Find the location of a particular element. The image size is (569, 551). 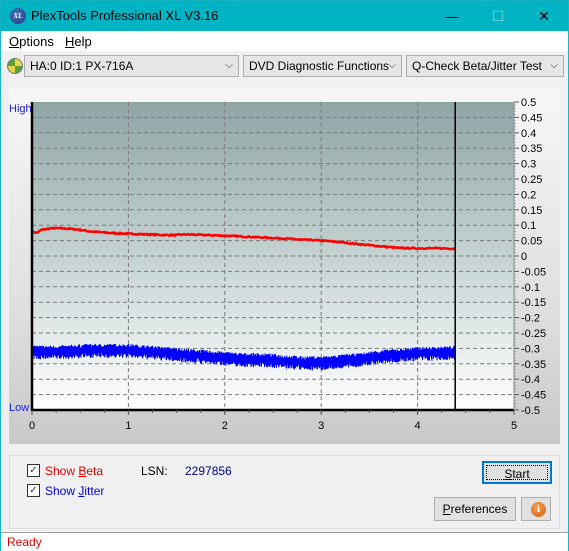

y-tick-label: 0.25 is located at coordinates (531, 180).